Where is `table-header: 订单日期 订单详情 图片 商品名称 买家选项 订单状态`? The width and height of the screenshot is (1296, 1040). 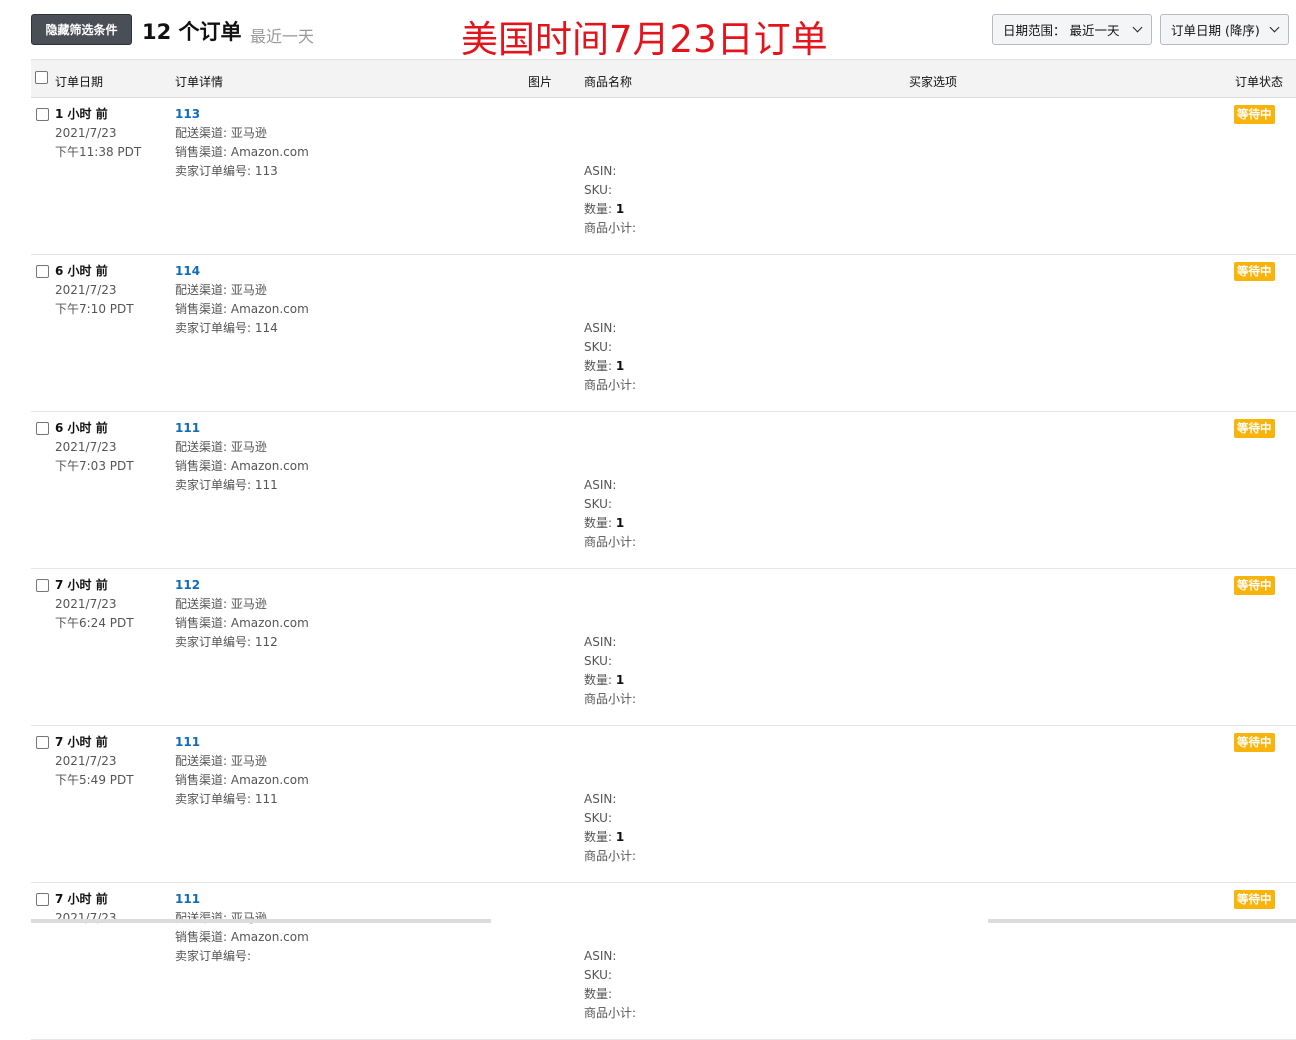
table-header: 订单日期 订单详情 图片 商品名称 买家选项 订单状态 is located at coordinates (663, 78).